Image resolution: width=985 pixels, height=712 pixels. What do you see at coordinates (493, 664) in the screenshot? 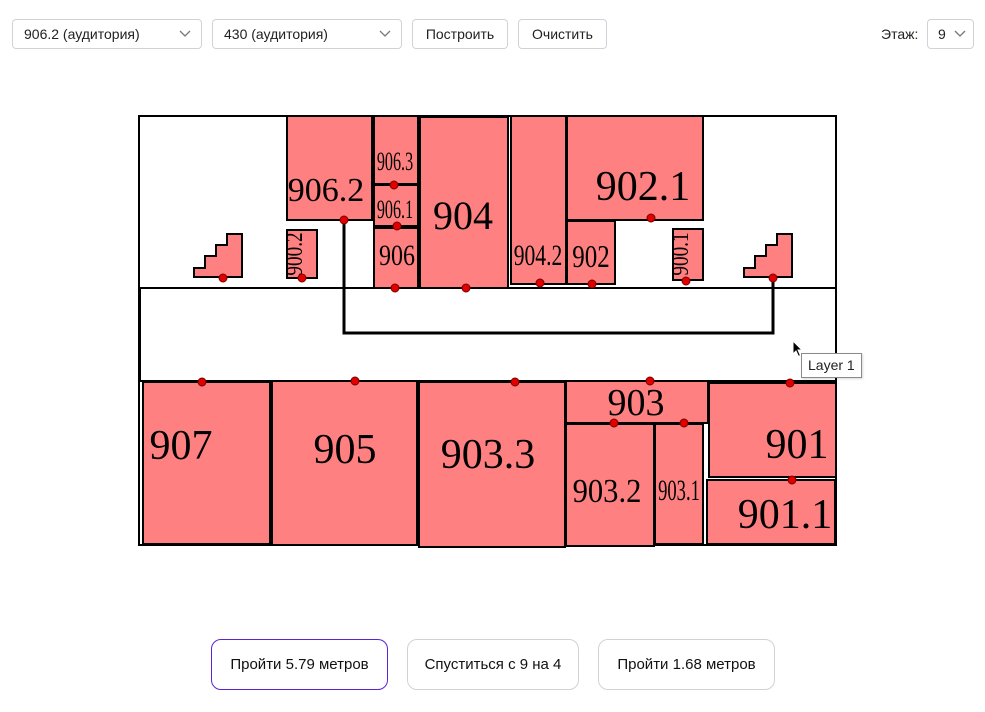
I see `step-descend-button: Спуститься с 9 на 4` at bounding box center [493, 664].